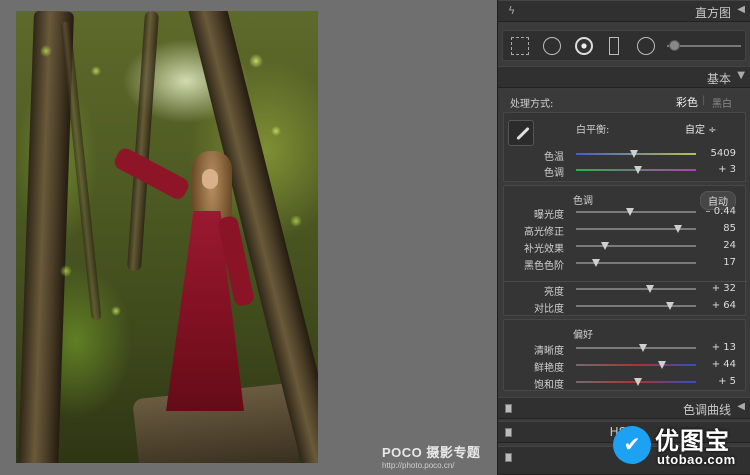 This screenshot has width=750, height=475. Describe the element at coordinates (624, 147) in the screenshot. I see `white-balance-group: 白平衡: 自定 ÷ 色温 5409 色调 + 3` at that location.